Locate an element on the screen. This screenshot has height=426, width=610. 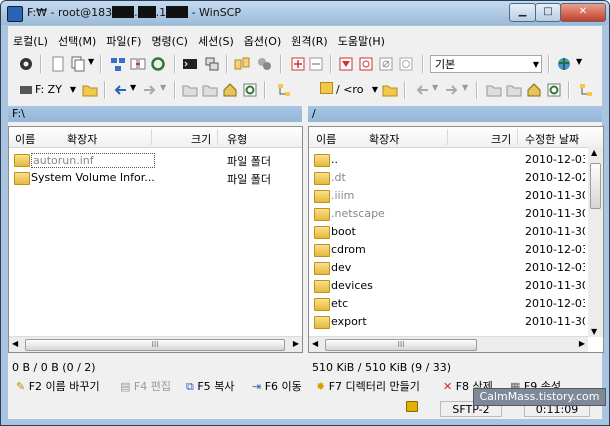
local-path-bar: F:\ is located at coordinates (155, 114).